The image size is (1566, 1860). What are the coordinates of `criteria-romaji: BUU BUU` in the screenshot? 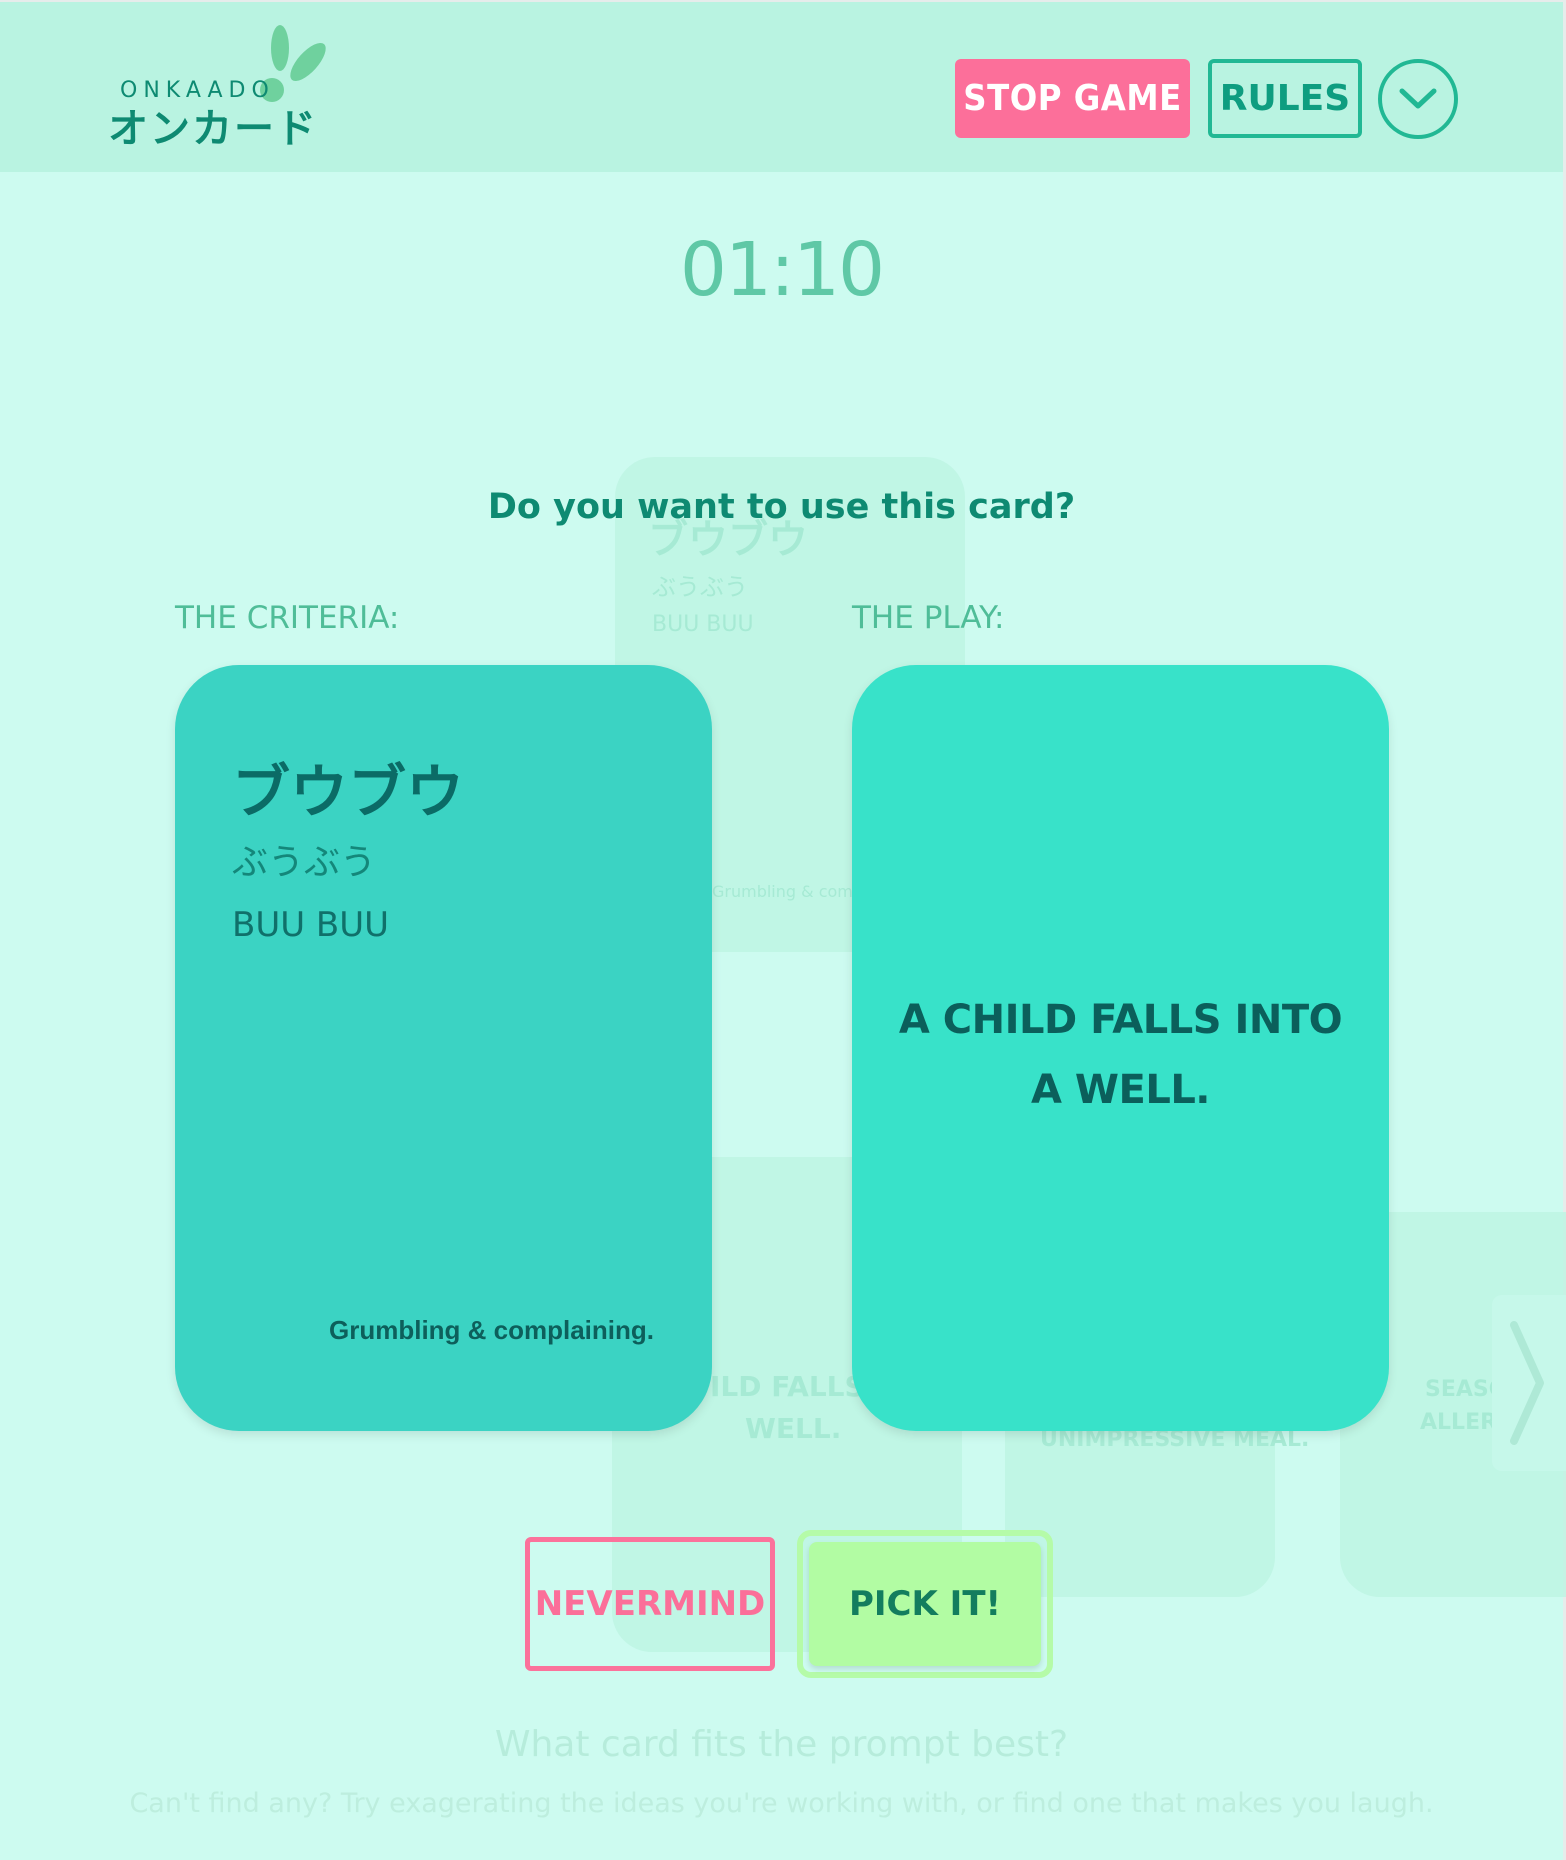 It's located at (311, 925).